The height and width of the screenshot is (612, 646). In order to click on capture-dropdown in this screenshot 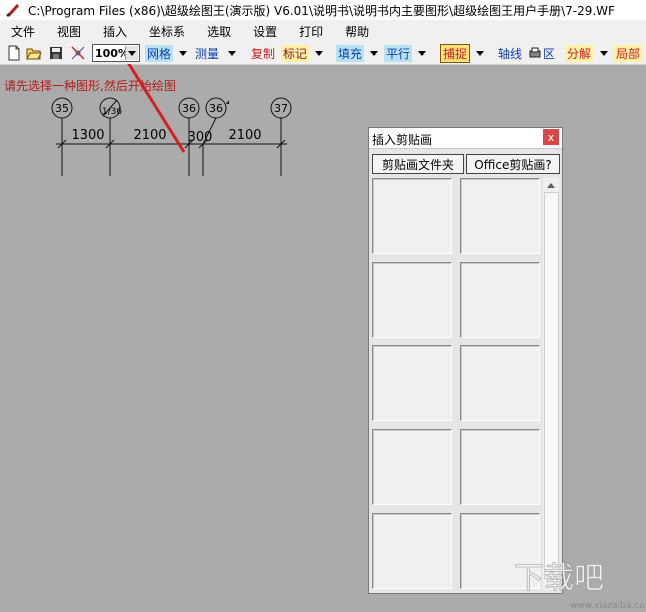, I will do `click(480, 53)`.